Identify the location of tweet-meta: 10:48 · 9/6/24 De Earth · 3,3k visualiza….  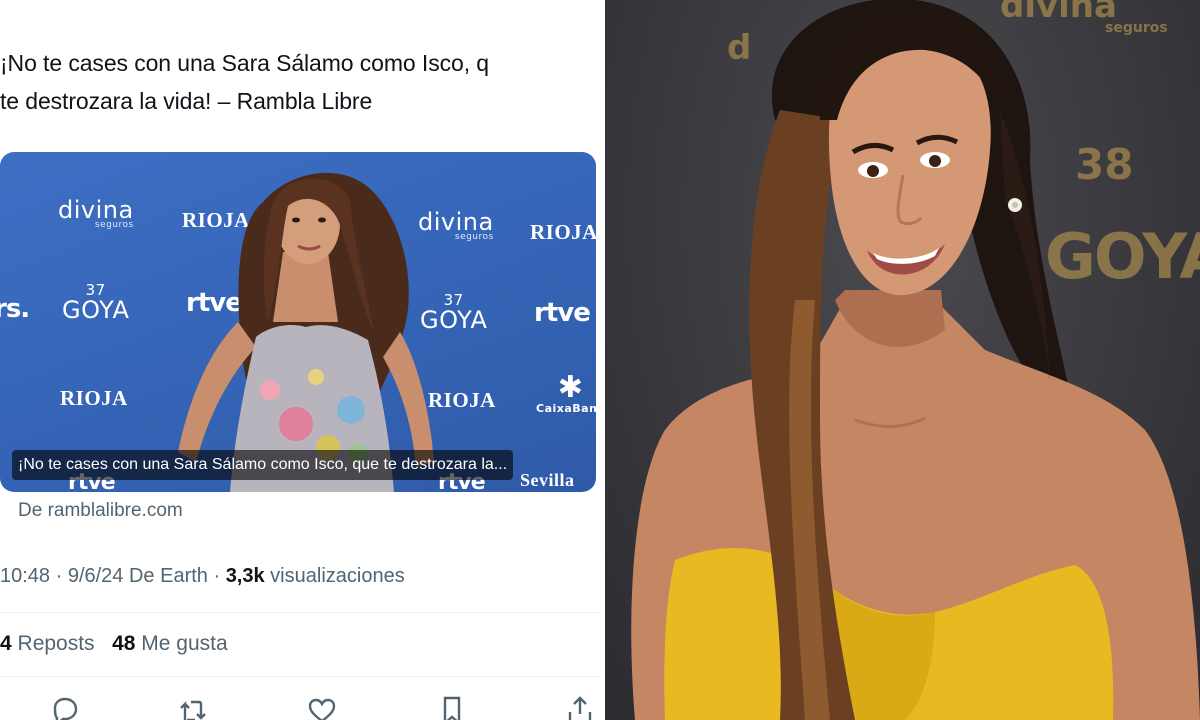
(202, 576).